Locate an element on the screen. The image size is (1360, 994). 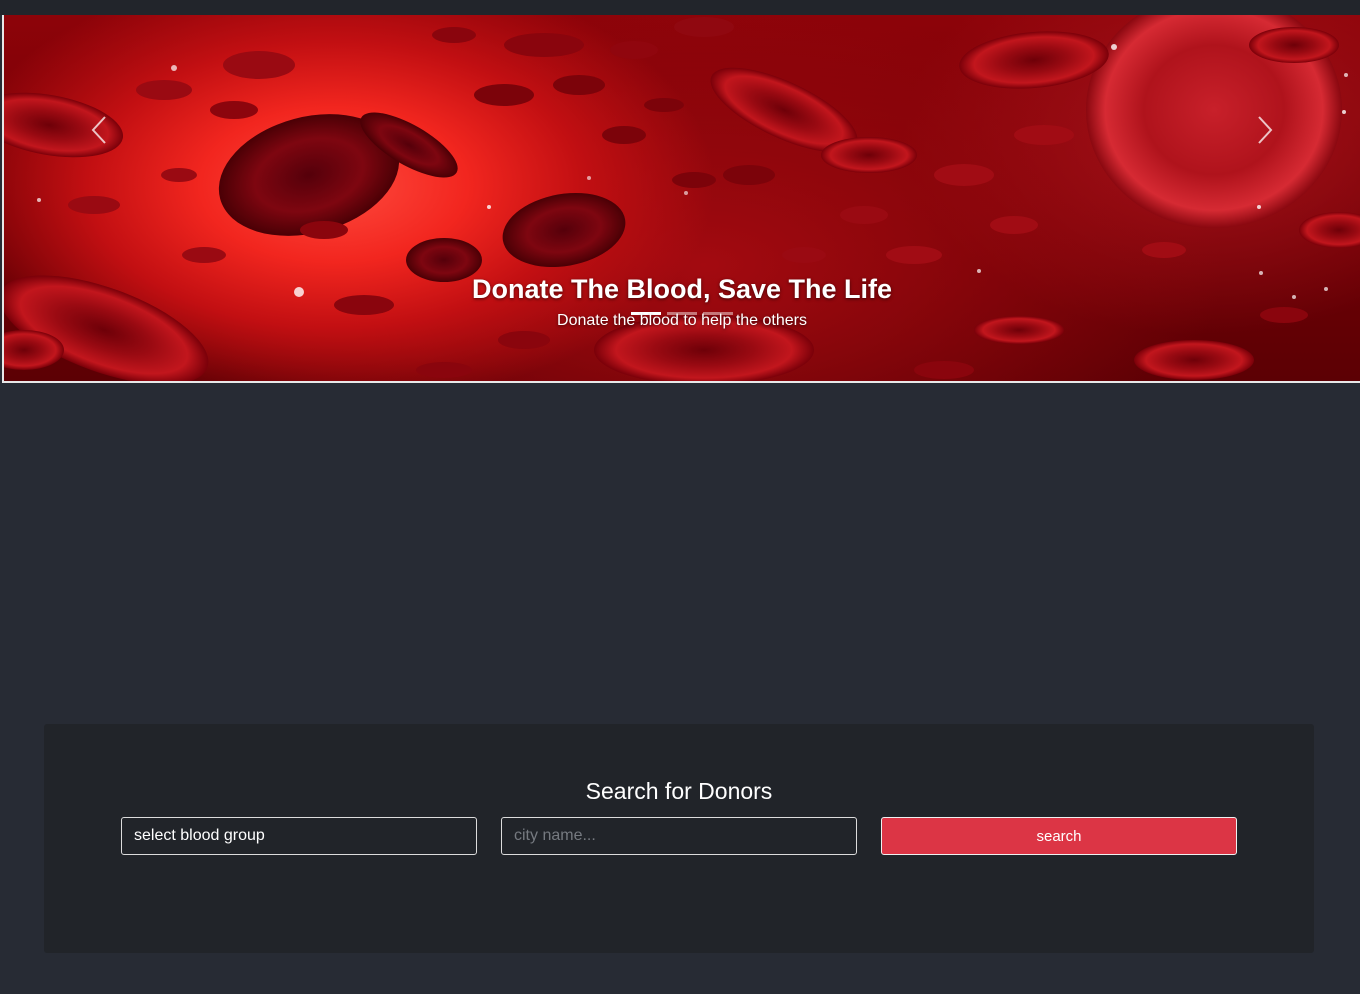
caption-subtitle: Donate the blood to help the others is located at coordinates (682, 320).